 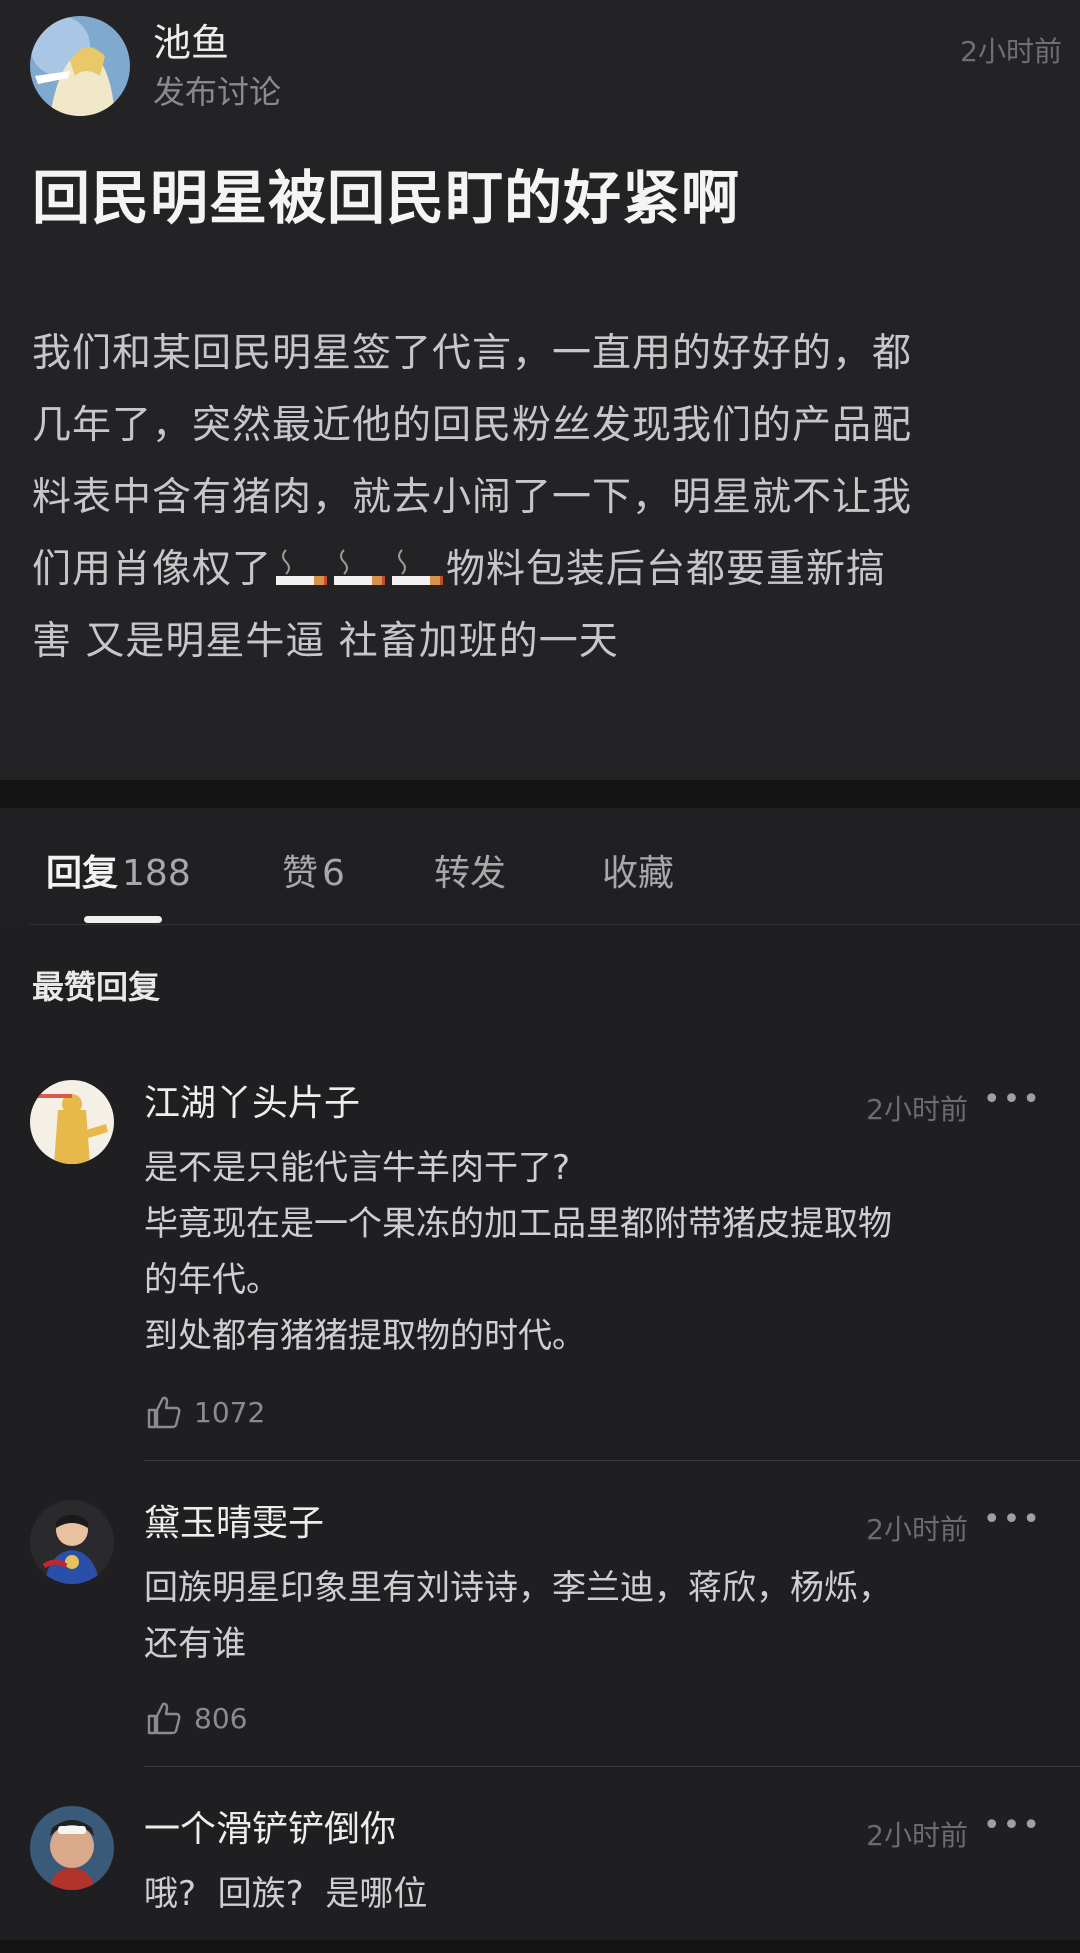 I want to click on post-title: 回民明星被回民盯的好紧啊, so click(x=386, y=198).